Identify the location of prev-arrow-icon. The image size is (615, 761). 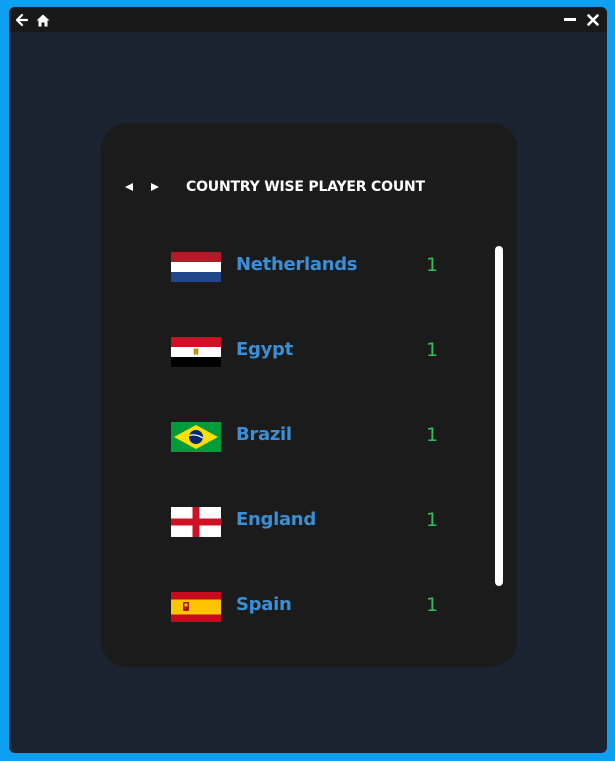
(129, 186).